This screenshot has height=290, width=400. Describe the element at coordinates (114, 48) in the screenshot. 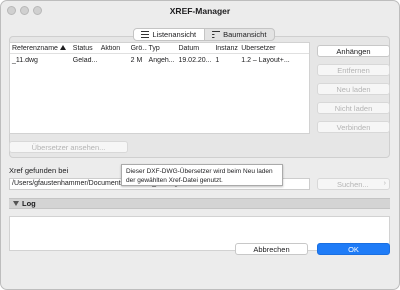

I see `column-header-aktion: Aktion` at that location.